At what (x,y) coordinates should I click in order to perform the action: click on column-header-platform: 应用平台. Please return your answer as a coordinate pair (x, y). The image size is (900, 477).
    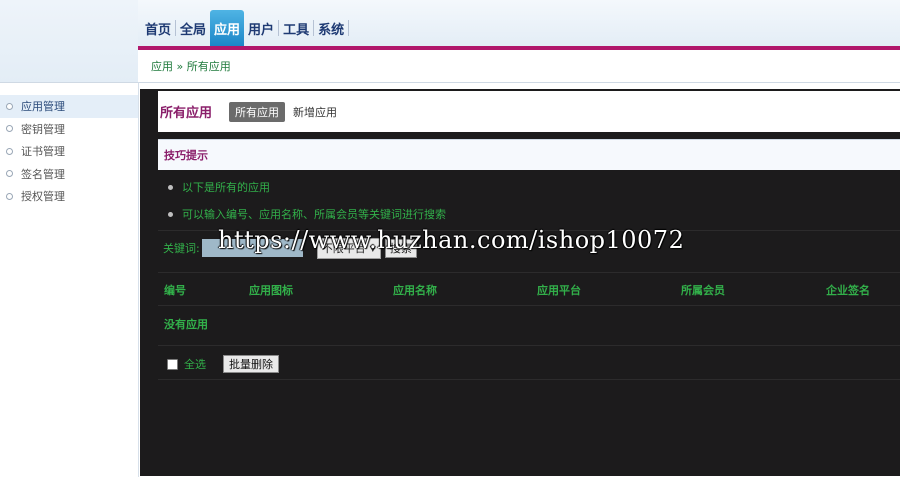
    Looking at the image, I should click on (559, 290).